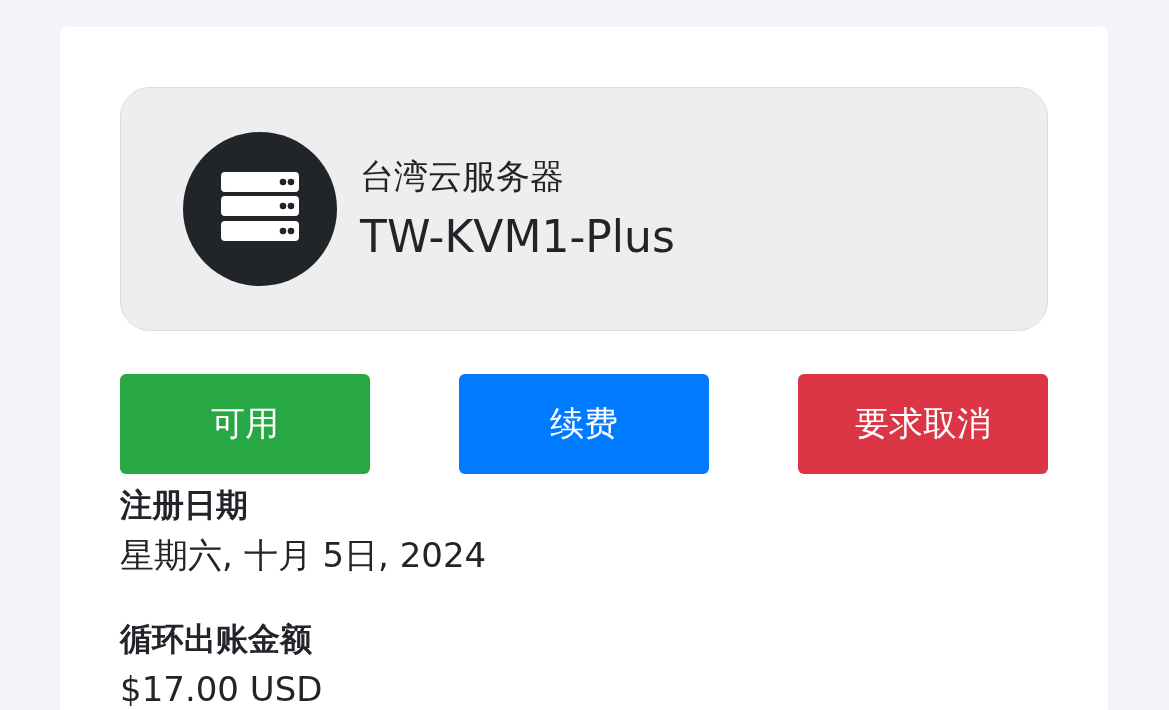  Describe the element at coordinates (184, 505) in the screenshot. I see `detail-label: 注册日期` at that location.